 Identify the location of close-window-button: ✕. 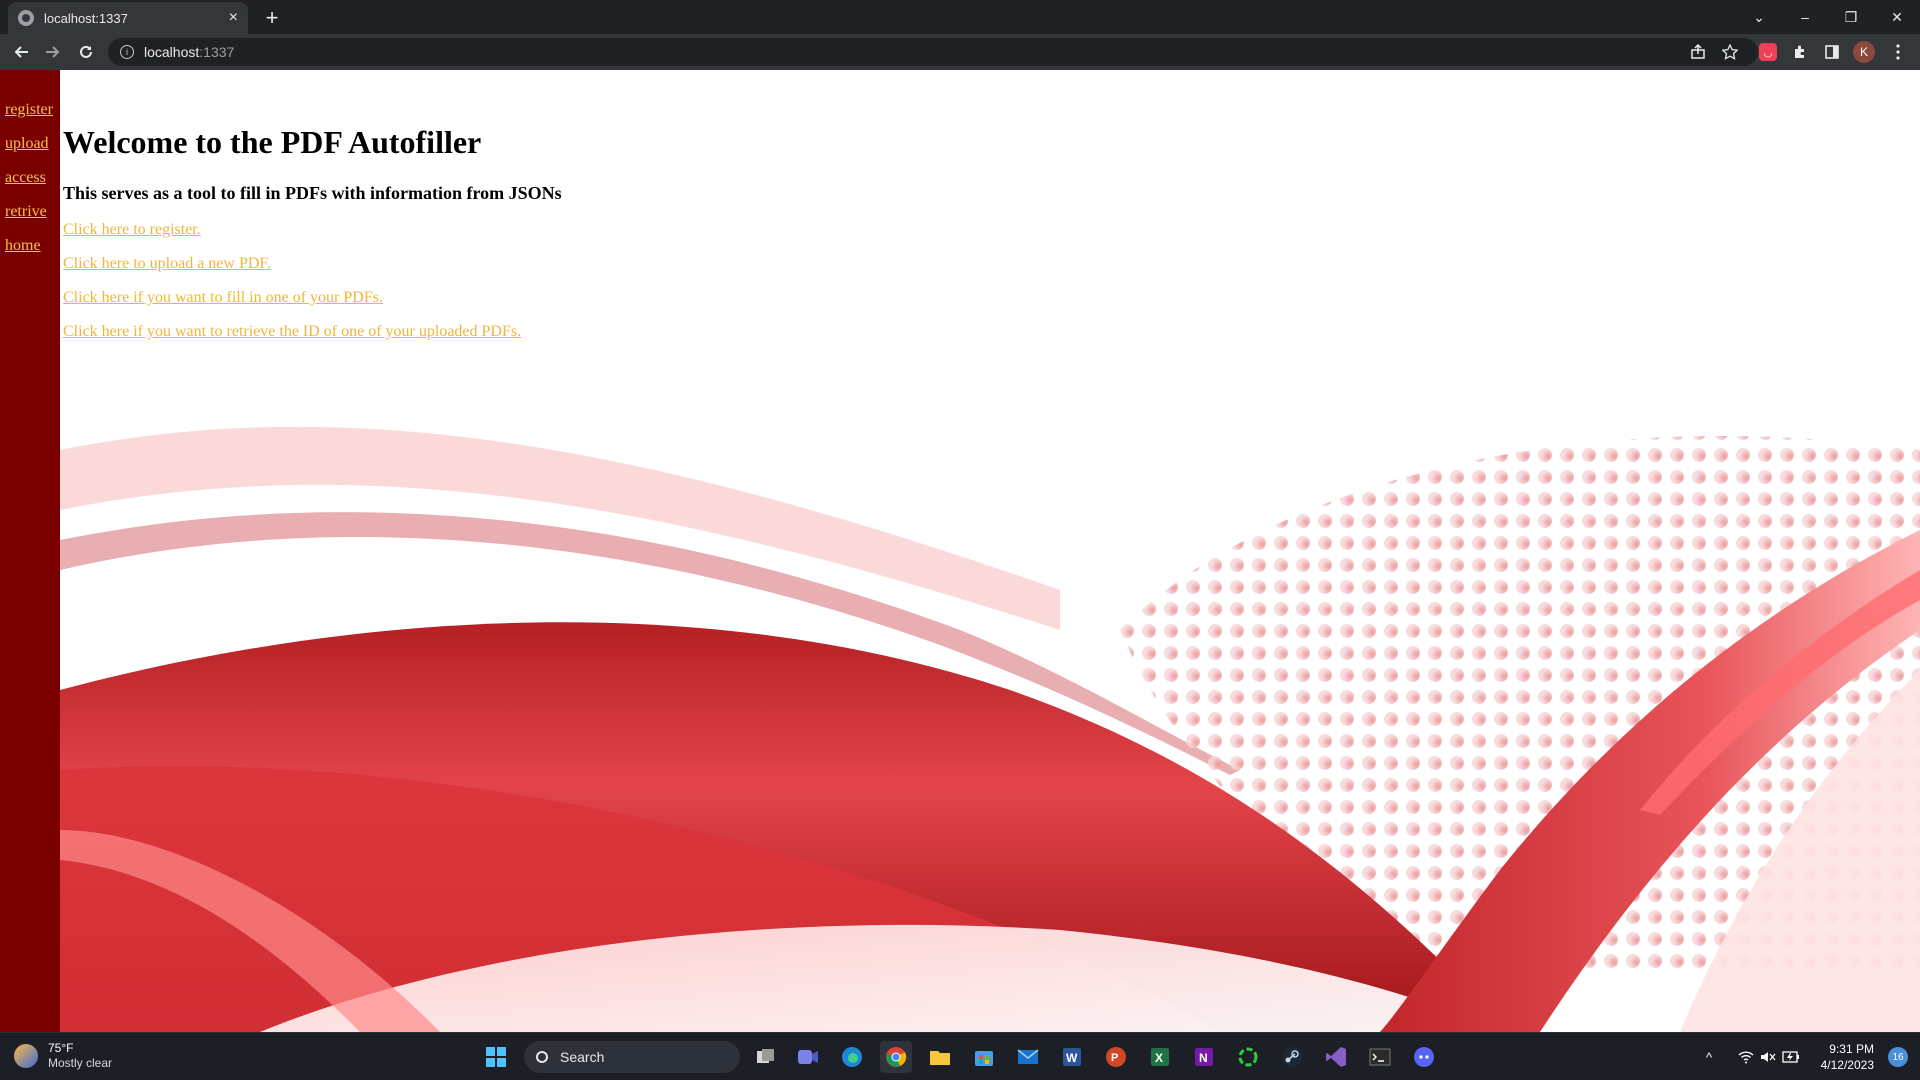
(1897, 17).